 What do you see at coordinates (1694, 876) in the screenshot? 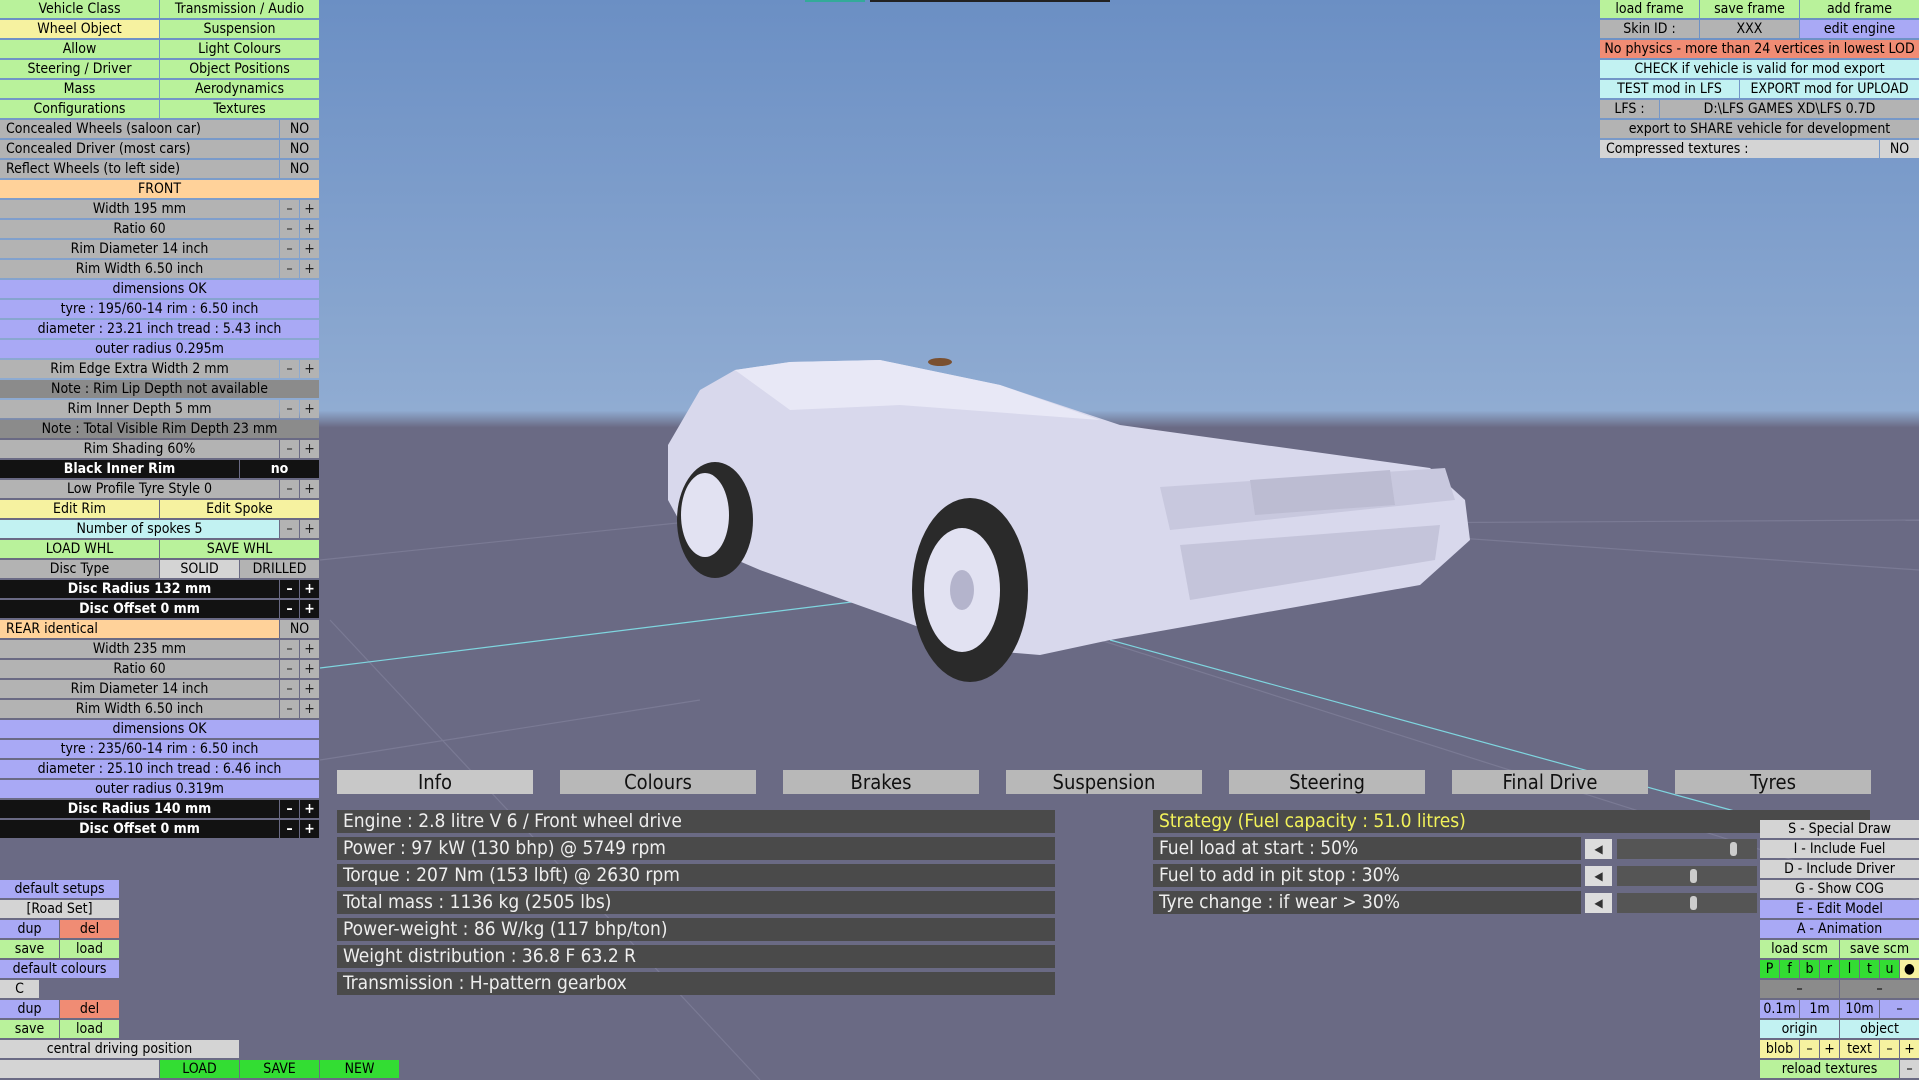
I see `fuel-pit-knob` at bounding box center [1694, 876].